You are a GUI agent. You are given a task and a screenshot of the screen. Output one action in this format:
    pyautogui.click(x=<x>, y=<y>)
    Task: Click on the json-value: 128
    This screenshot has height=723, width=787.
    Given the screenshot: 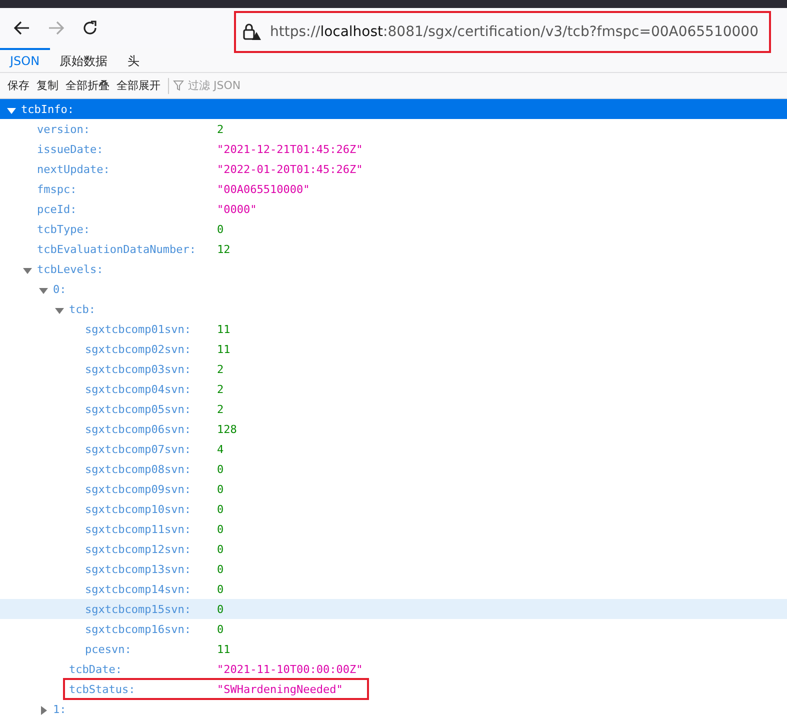 What is the action you would take?
    pyautogui.click(x=227, y=429)
    